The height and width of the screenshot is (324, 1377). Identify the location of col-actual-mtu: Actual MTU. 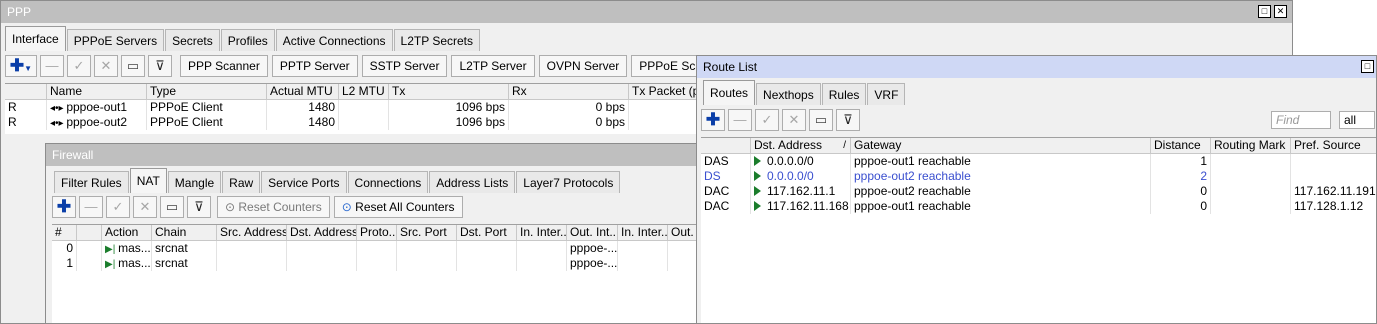
(303, 91).